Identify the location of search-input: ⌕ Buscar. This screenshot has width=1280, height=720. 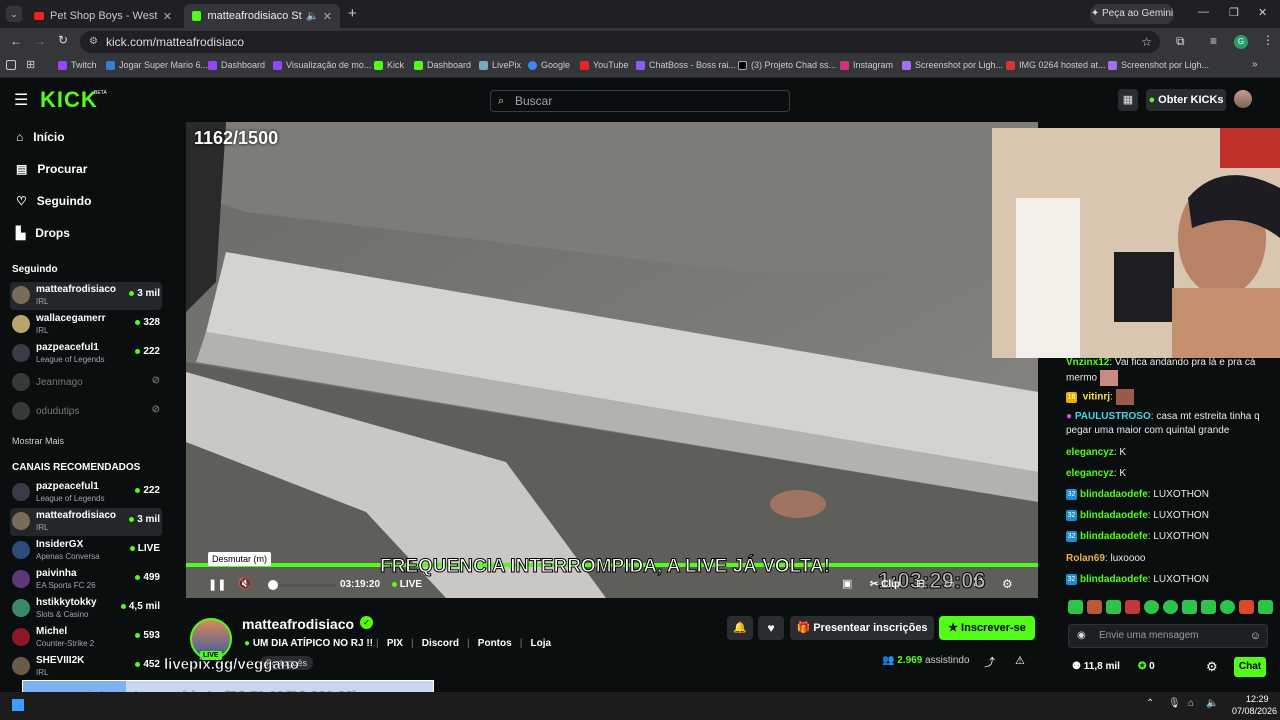
(640, 101).